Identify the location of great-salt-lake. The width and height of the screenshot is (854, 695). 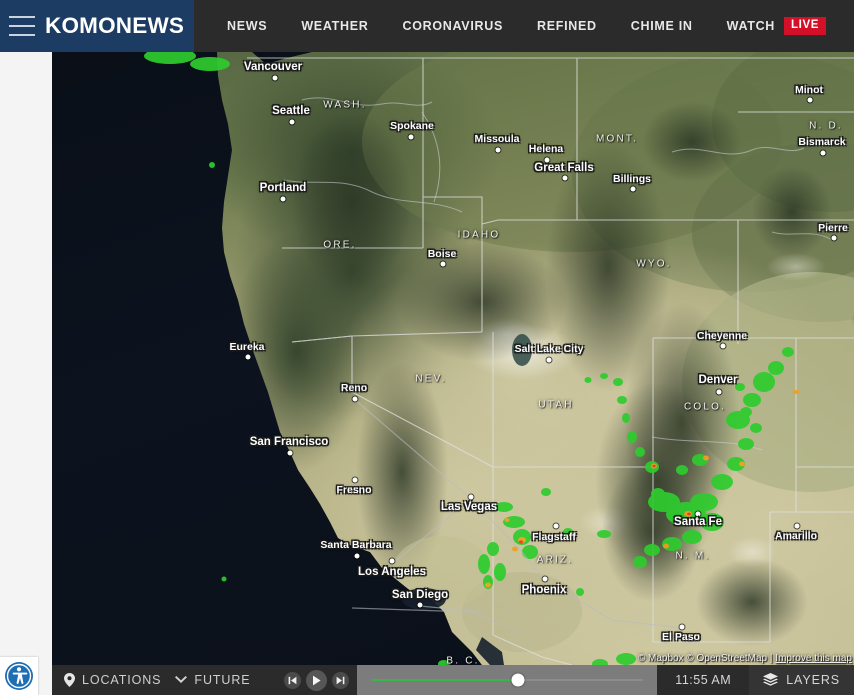
(522, 350).